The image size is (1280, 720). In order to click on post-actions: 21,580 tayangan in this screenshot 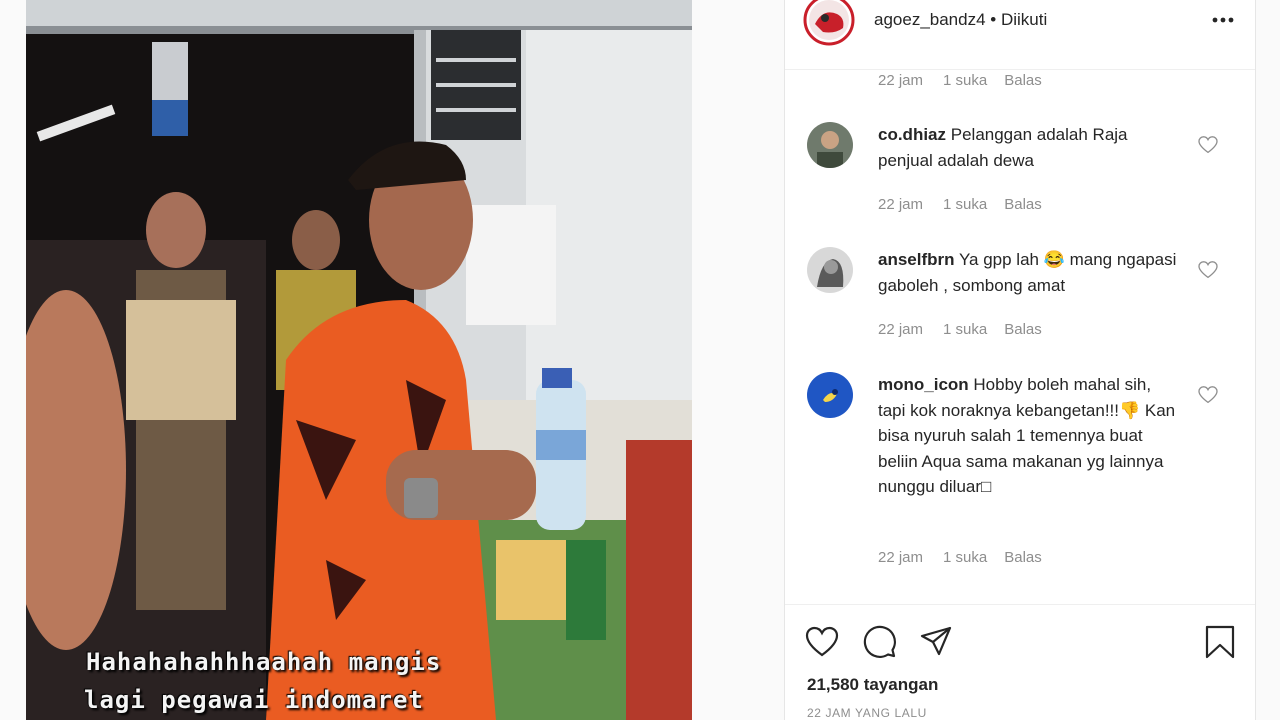, I will do `click(1020, 662)`.